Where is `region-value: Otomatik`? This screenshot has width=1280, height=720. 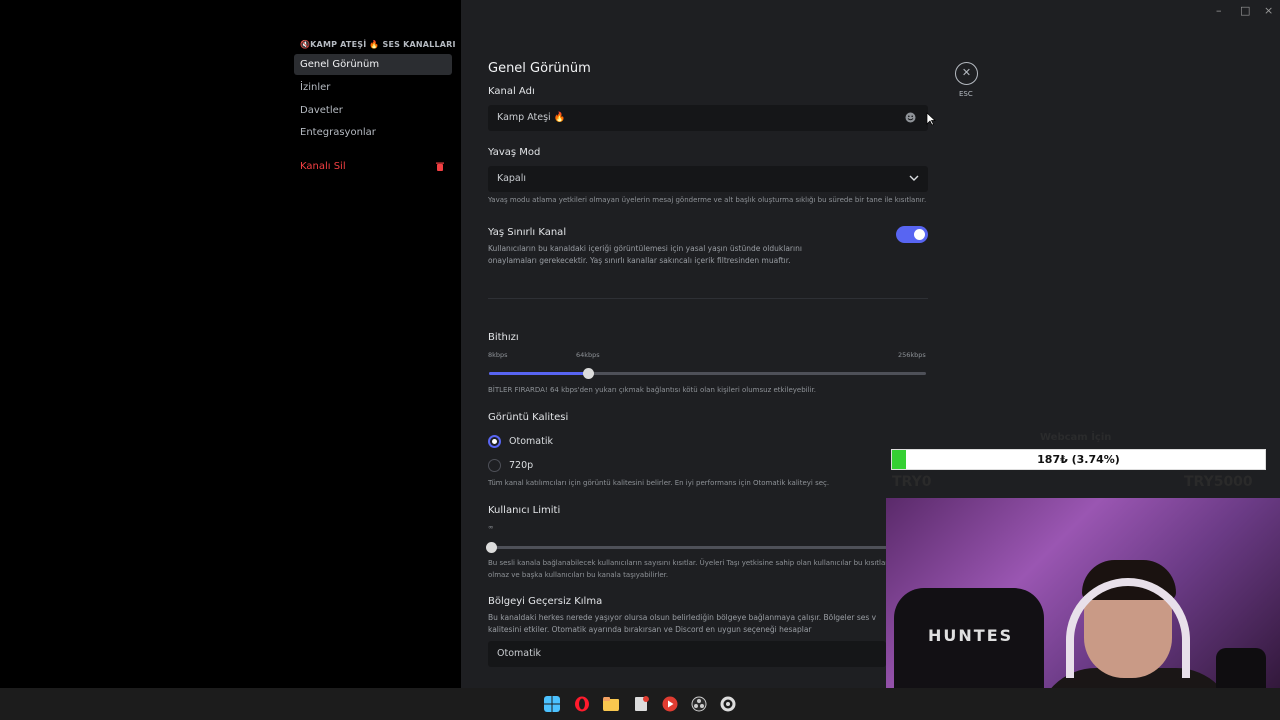
region-value: Otomatik is located at coordinates (519, 653).